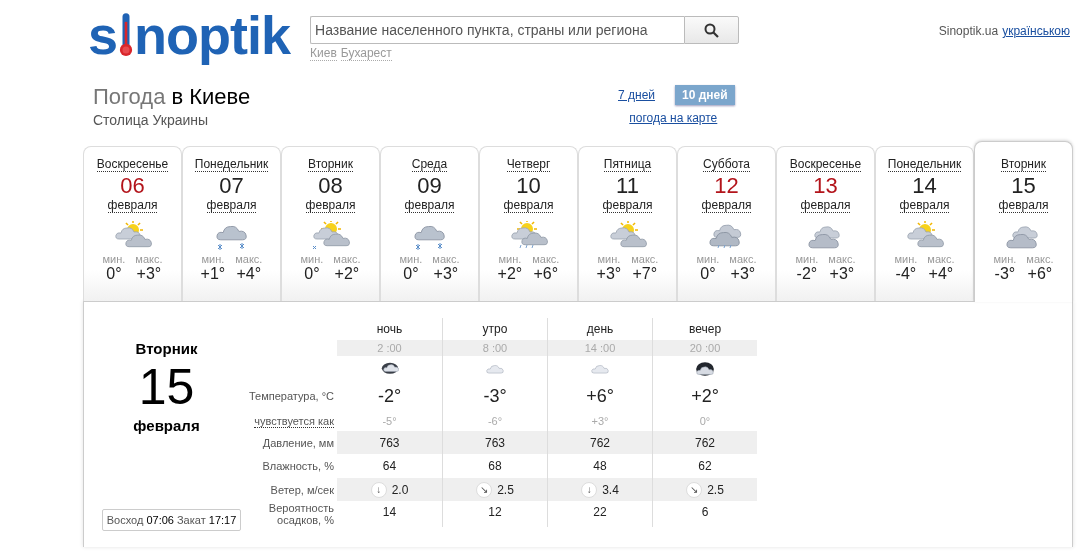 Image resolution: width=1086 pixels, height=553 pixels. I want to click on page-title: Погода, so click(129, 97).